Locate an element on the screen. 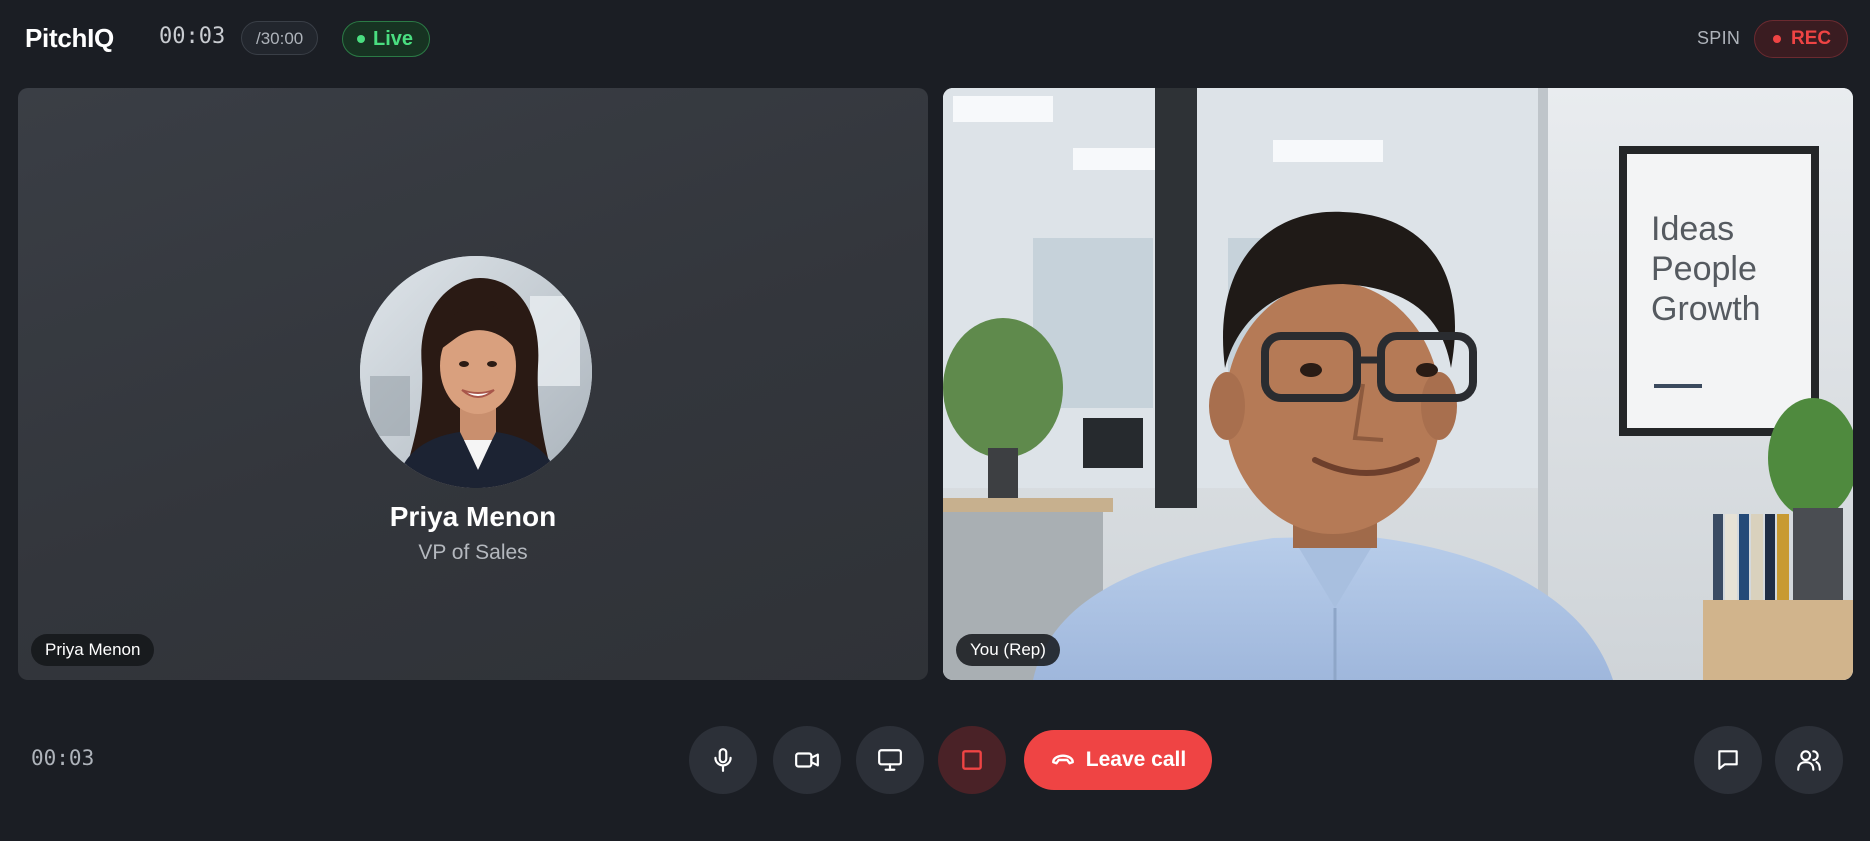 Image resolution: width=1870 pixels, height=841 pixels. stop-icon is located at coordinates (972, 760).